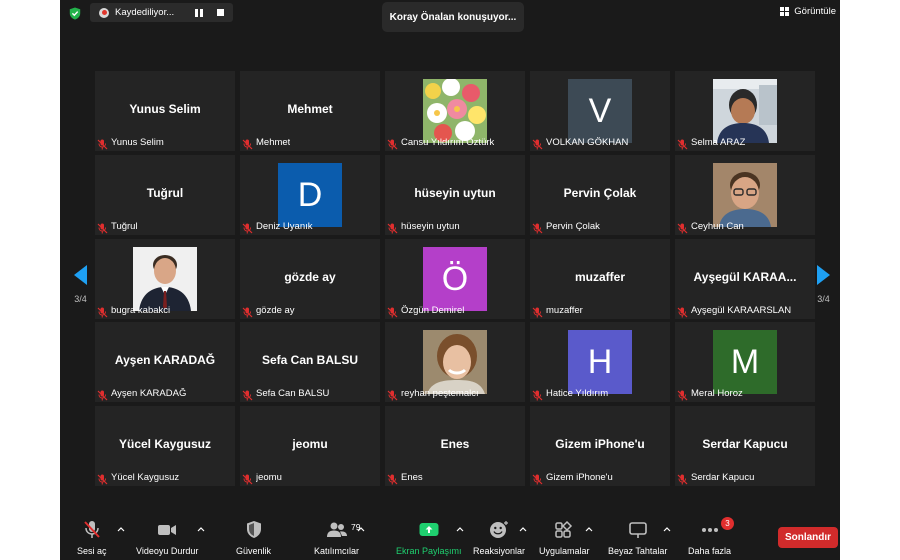  What do you see at coordinates (412, 477) in the screenshot?
I see `participant-name-label: Enes` at bounding box center [412, 477].